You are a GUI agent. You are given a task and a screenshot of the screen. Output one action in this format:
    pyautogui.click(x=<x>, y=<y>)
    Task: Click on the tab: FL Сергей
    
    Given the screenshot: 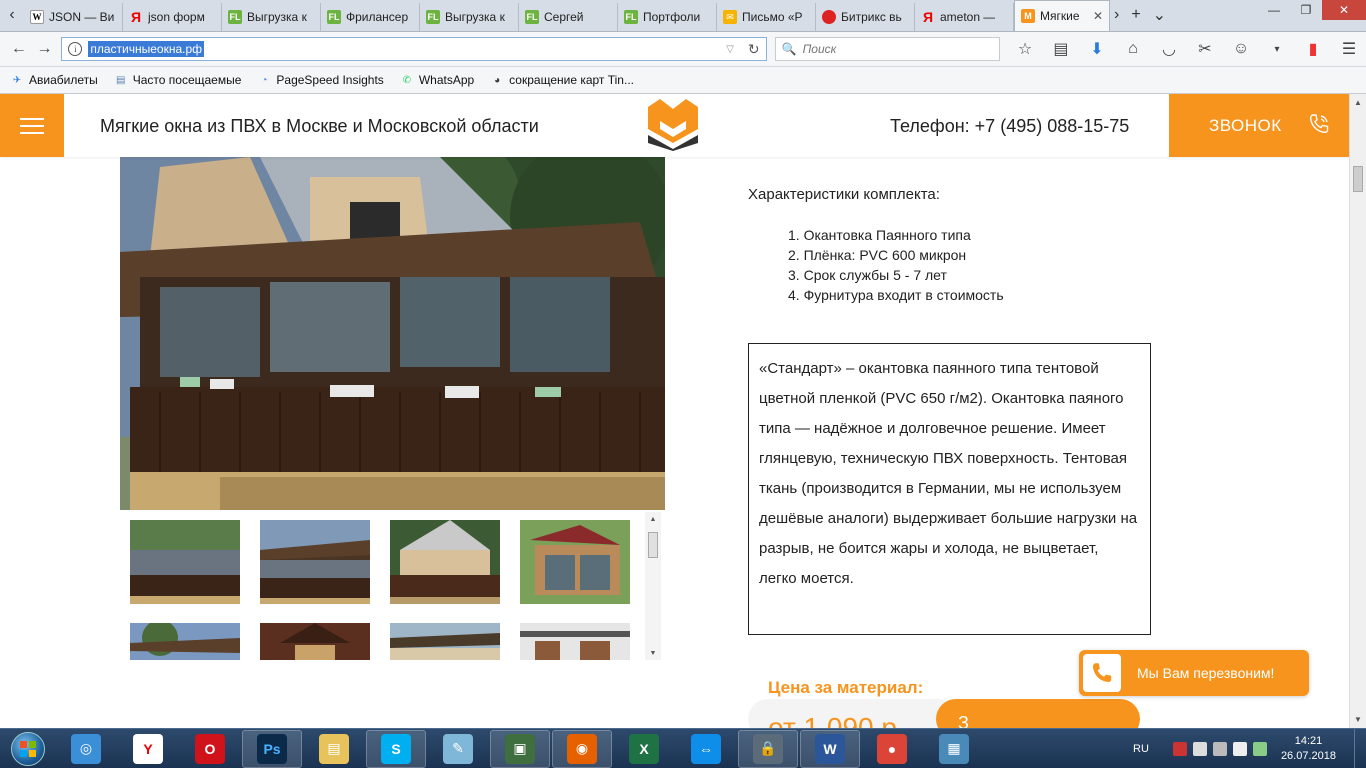 What is the action you would take?
    pyautogui.click(x=568, y=17)
    